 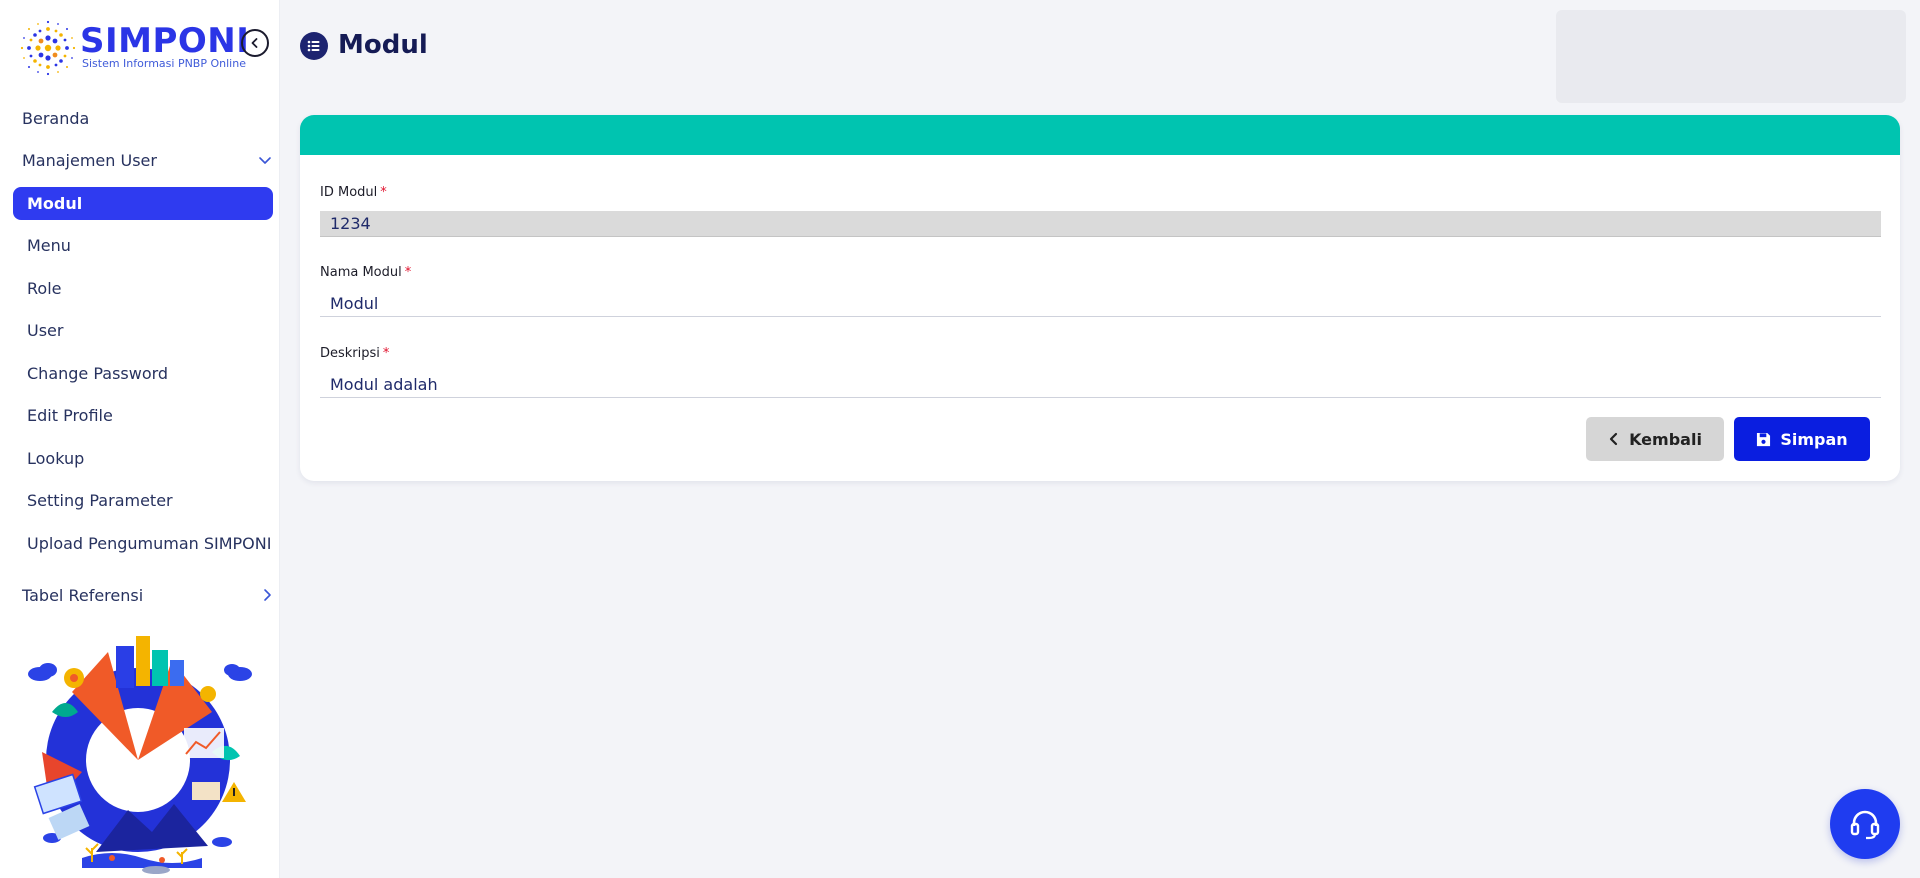 I want to click on header-placeholder, so click(x=1731, y=56).